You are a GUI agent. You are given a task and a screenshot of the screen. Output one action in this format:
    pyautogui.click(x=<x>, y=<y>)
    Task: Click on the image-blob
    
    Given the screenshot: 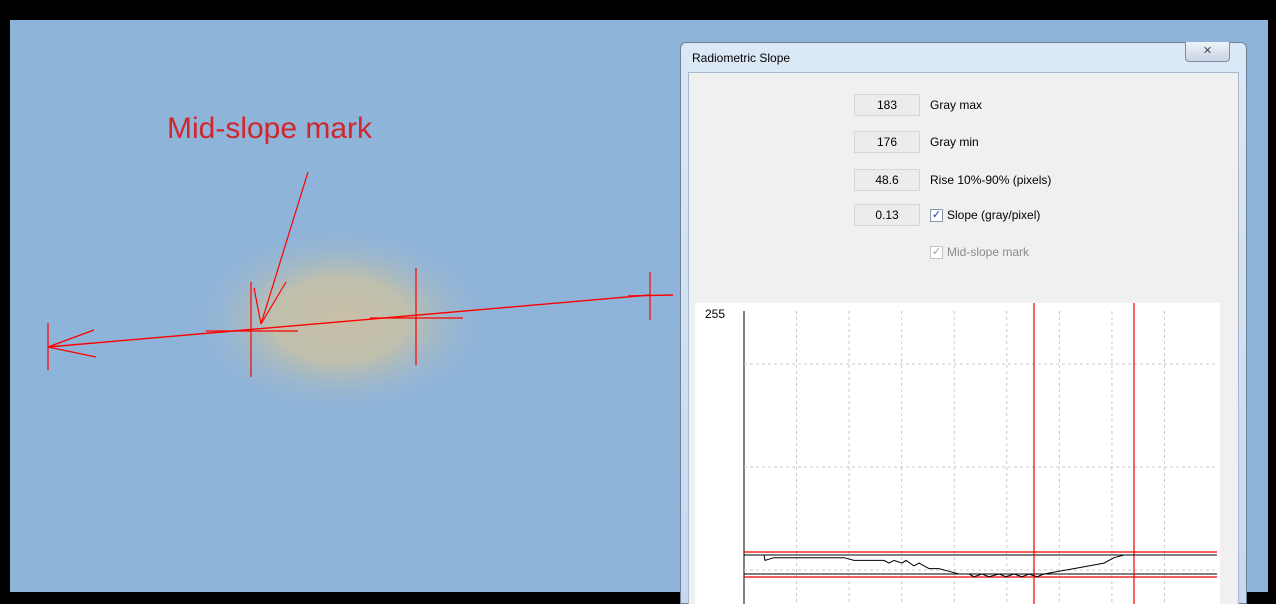 What is the action you would take?
    pyautogui.click(x=340, y=320)
    